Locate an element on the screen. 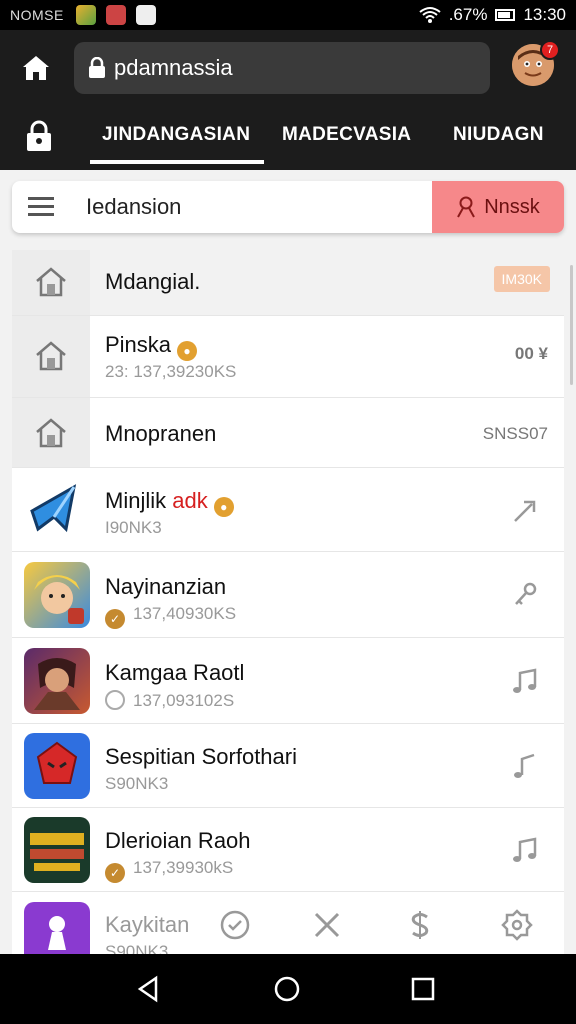 This screenshot has width=576, height=1024. wifi-icon is located at coordinates (430, 15).